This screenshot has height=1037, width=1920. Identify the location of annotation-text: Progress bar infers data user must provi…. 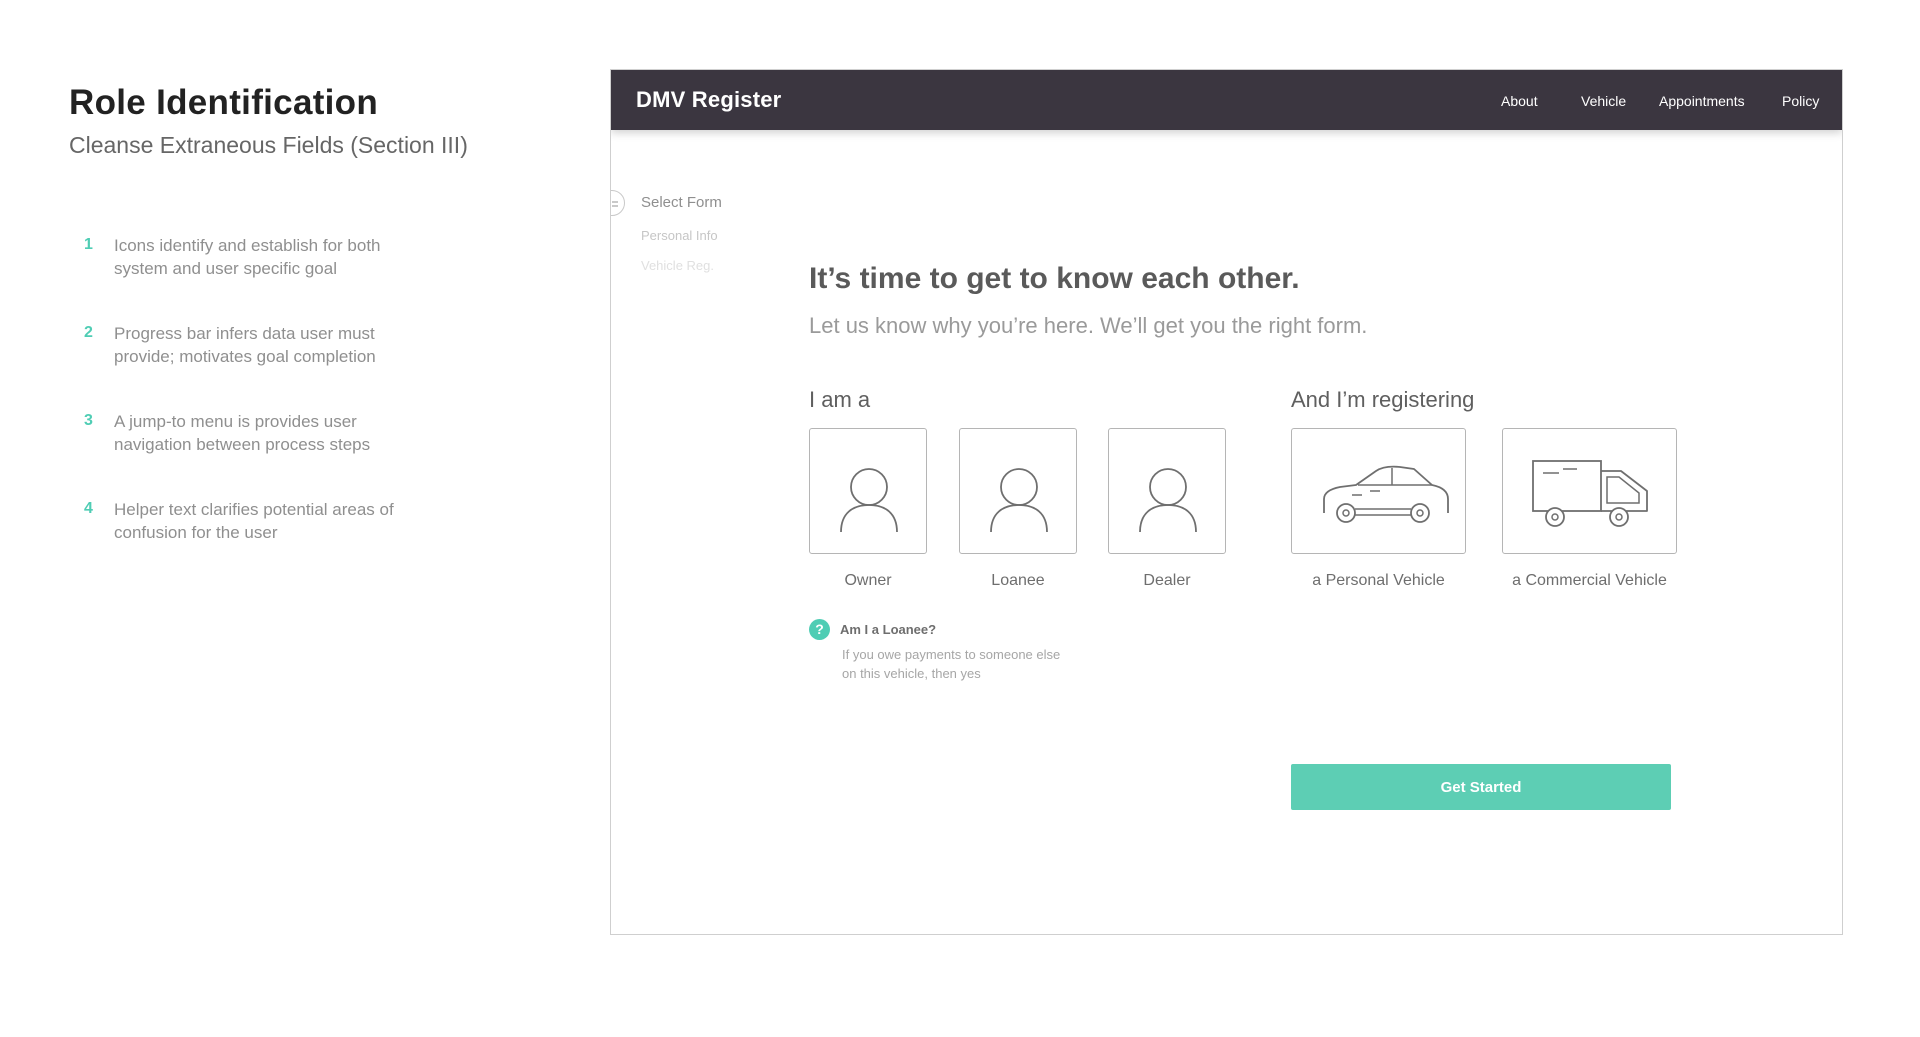
(245, 345).